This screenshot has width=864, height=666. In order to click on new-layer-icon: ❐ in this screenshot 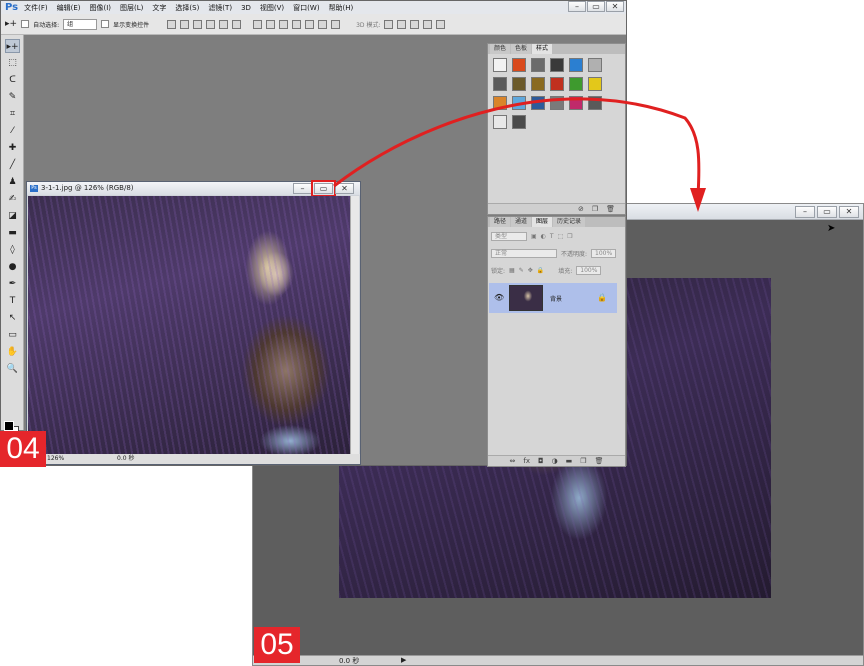, I will do `click(583, 461)`.